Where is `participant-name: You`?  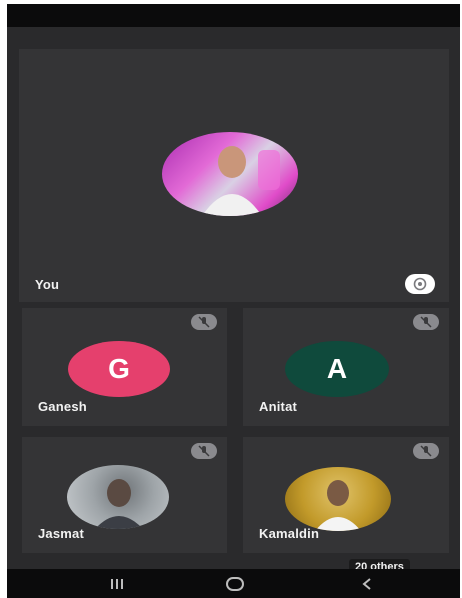 participant-name: You is located at coordinates (47, 284).